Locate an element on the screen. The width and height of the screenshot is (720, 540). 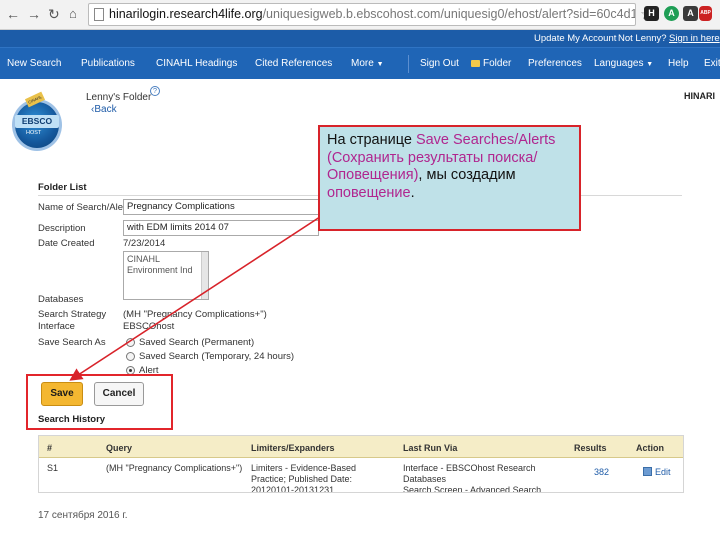
footer-date: 17 сентября 2016 г. is located at coordinates (83, 515).